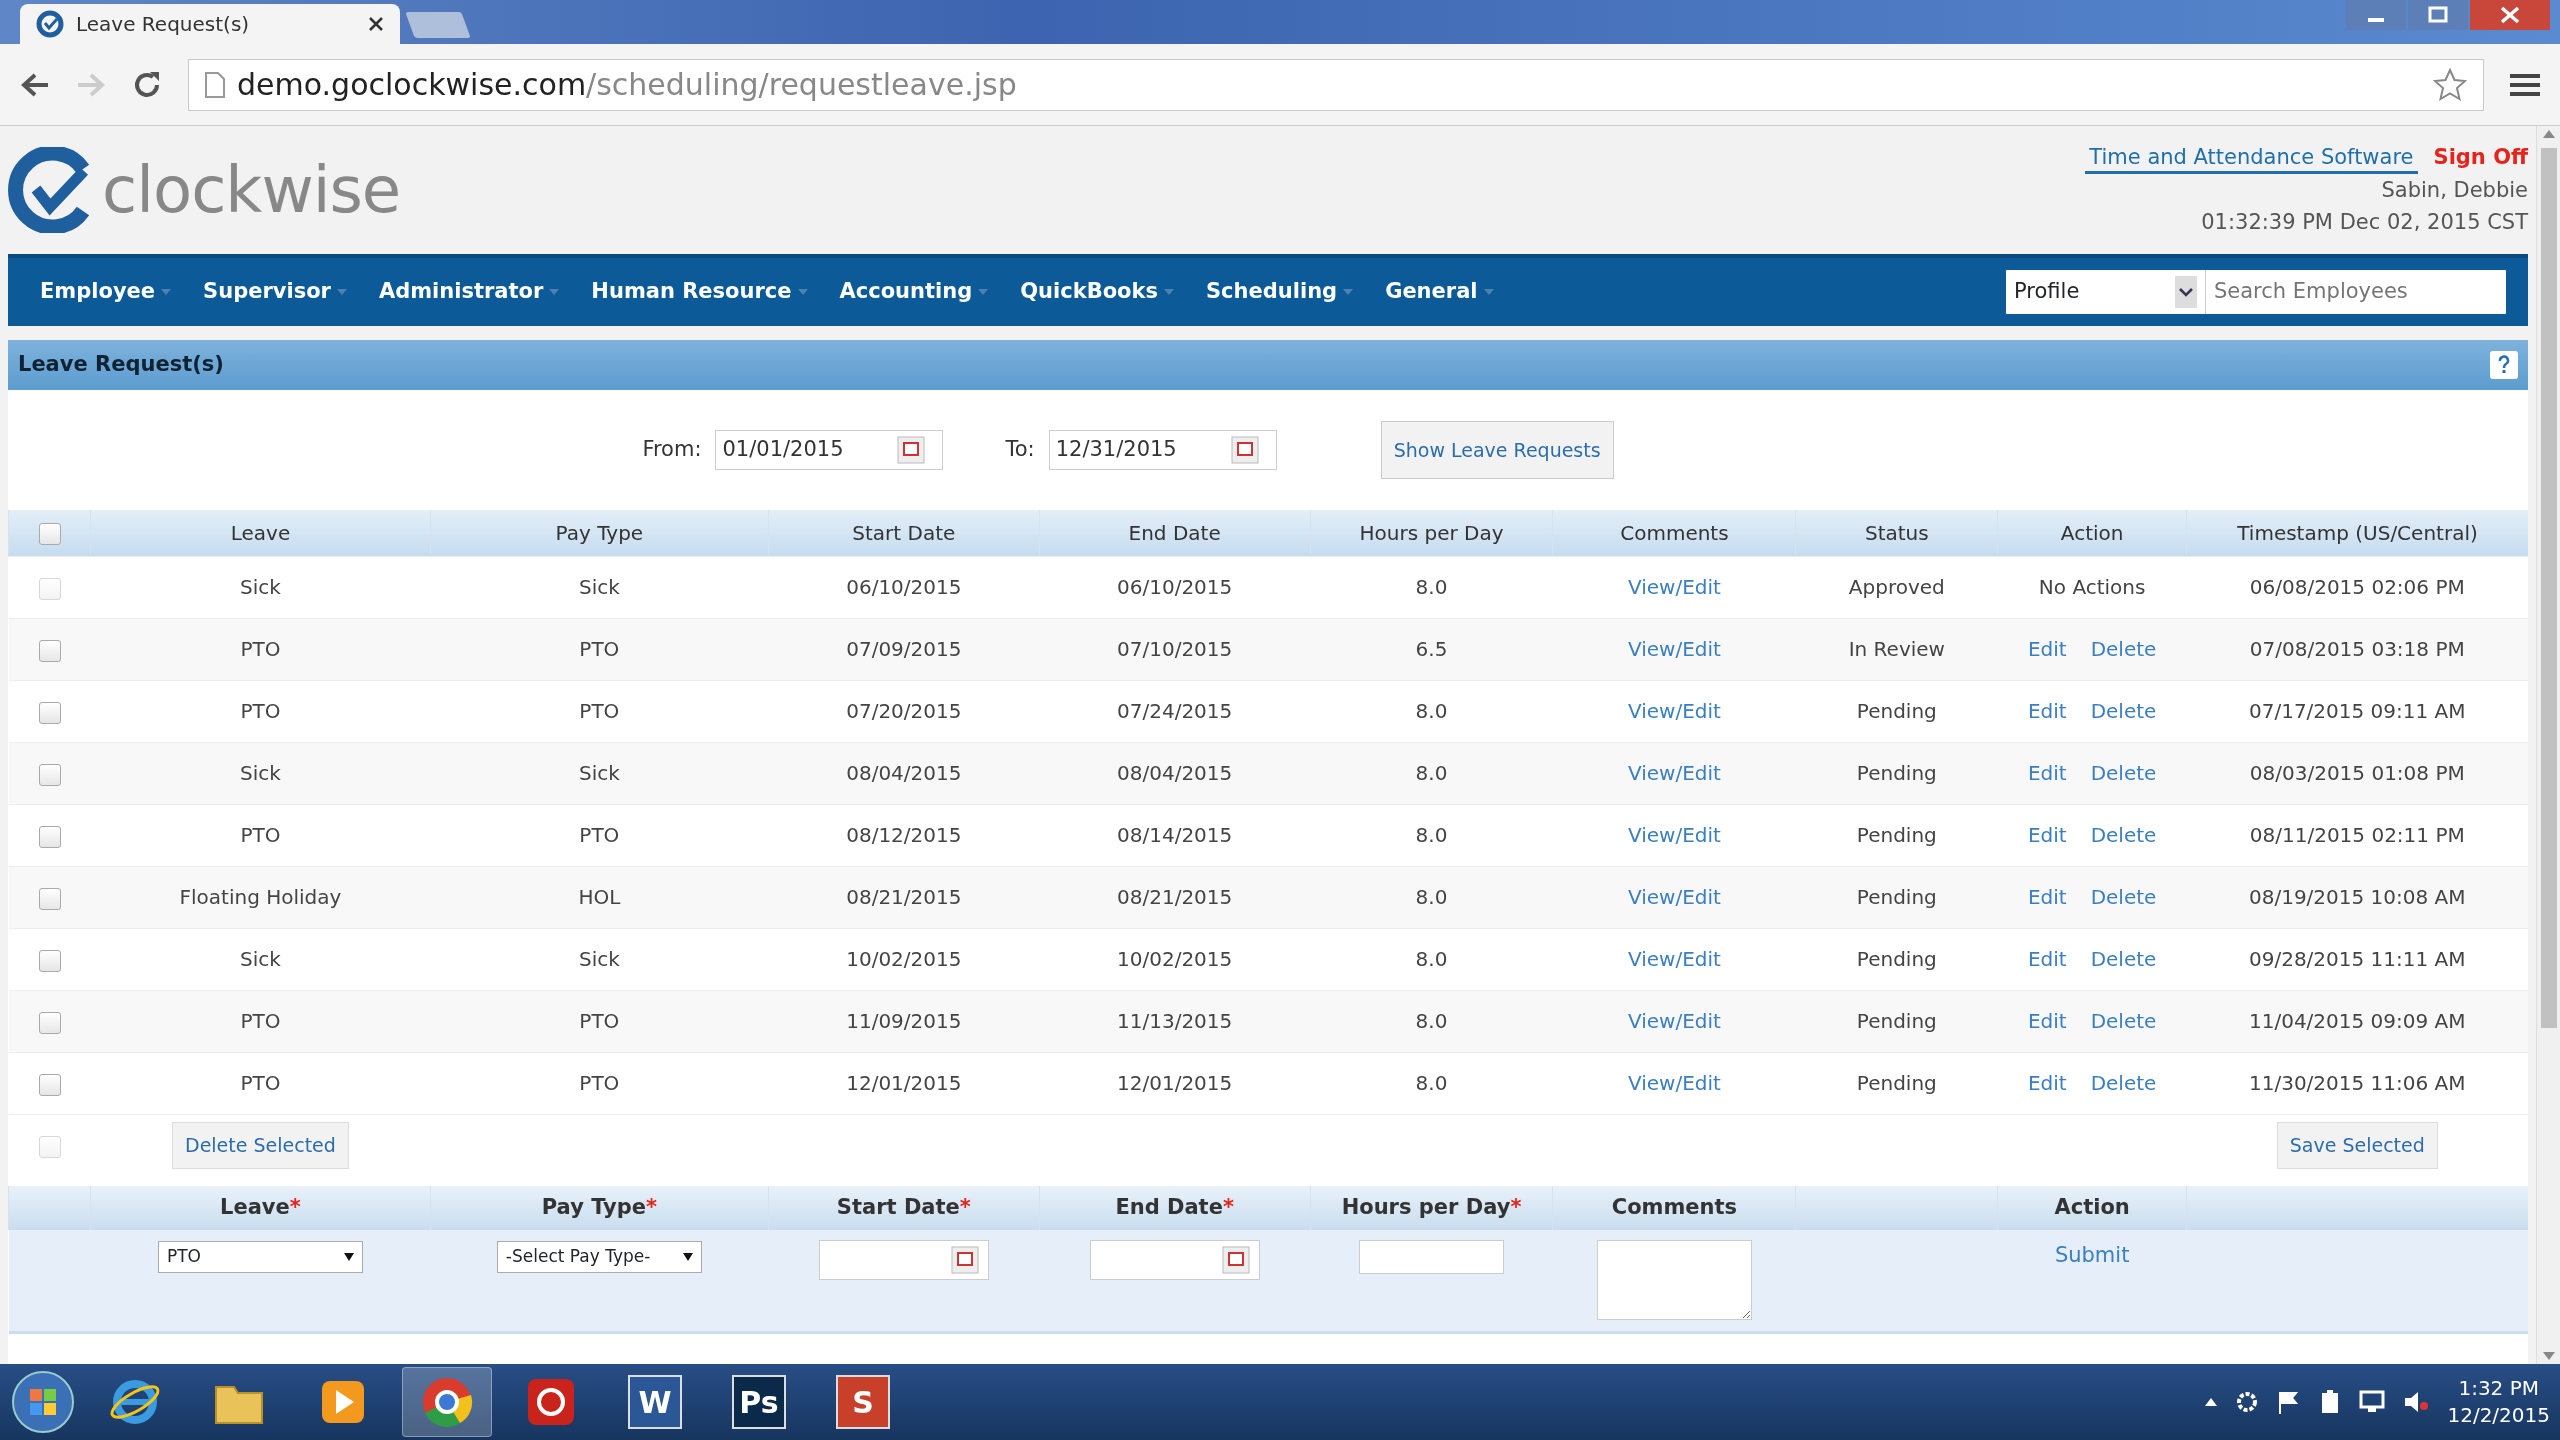  Describe the element at coordinates (2364, 222) in the screenshot. I see `date-time: 01:32:39 PM Dec 02, 2015 CST` at that location.